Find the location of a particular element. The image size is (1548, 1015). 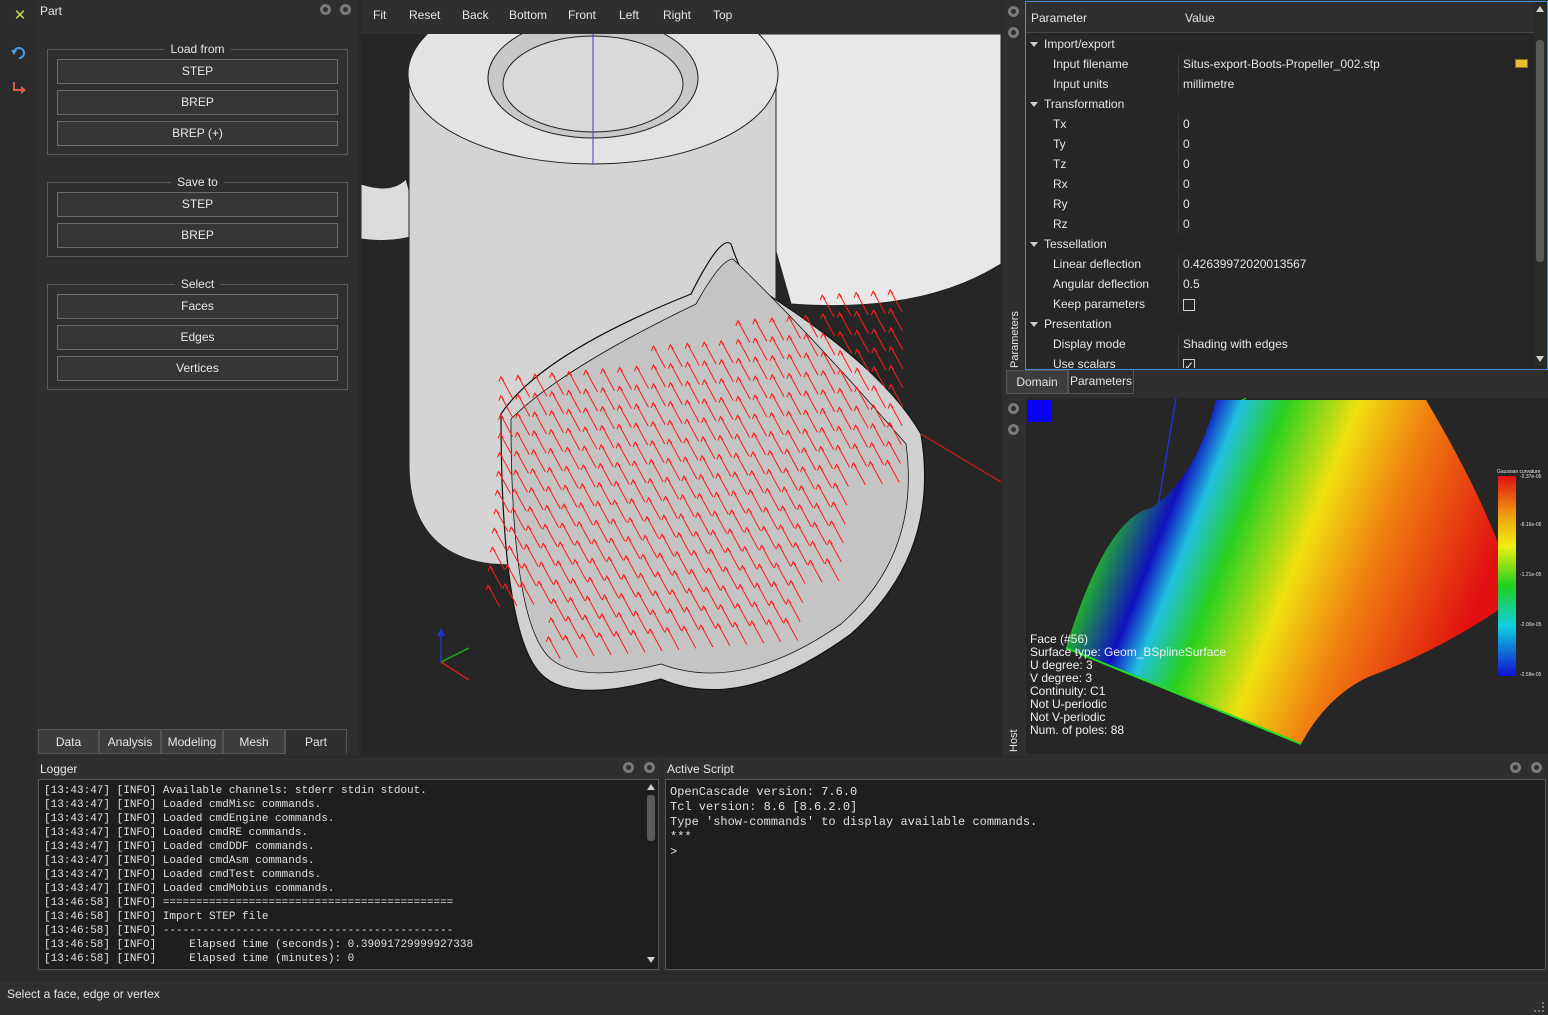

param-value: millimetre is located at coordinates (1208, 84).